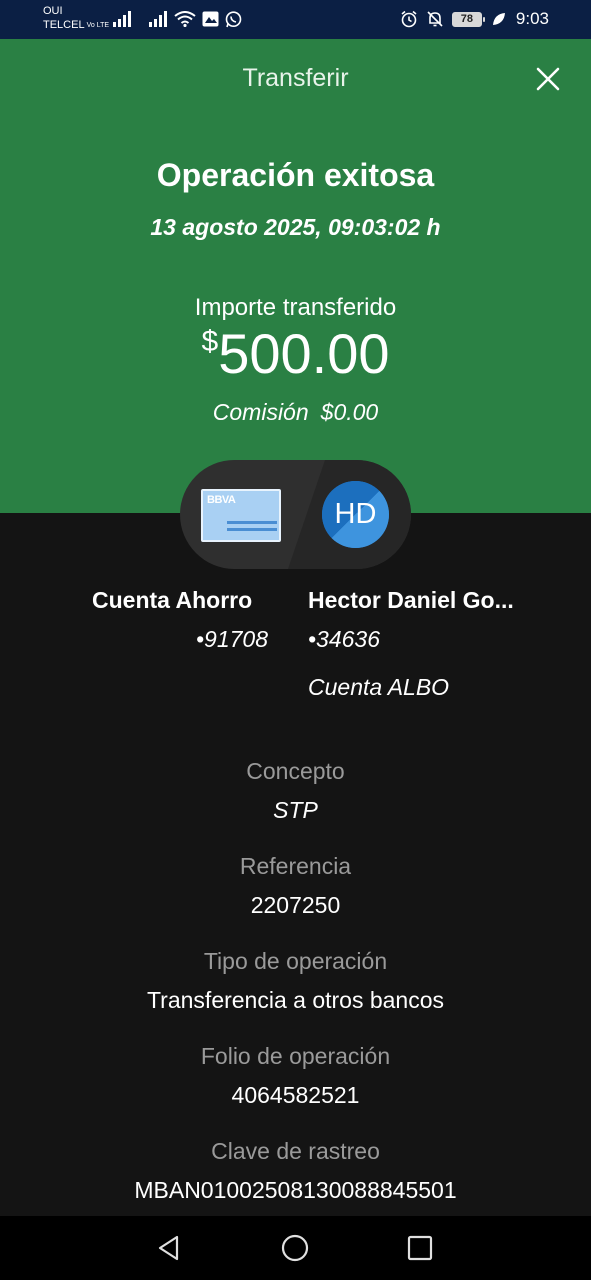 The image size is (591, 1280). What do you see at coordinates (349, 412) in the screenshot?
I see `commission-value: $0.00` at bounding box center [349, 412].